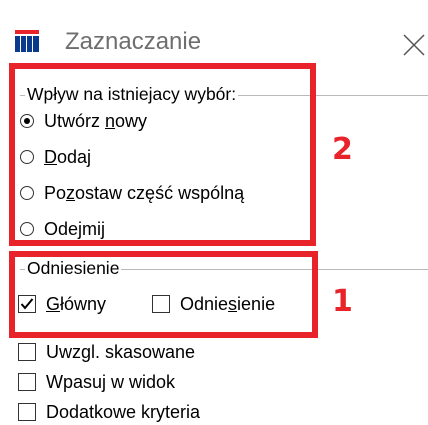  I want to click on checkbox-additional-criteria: Dodatkowe kryteria, so click(109, 412).